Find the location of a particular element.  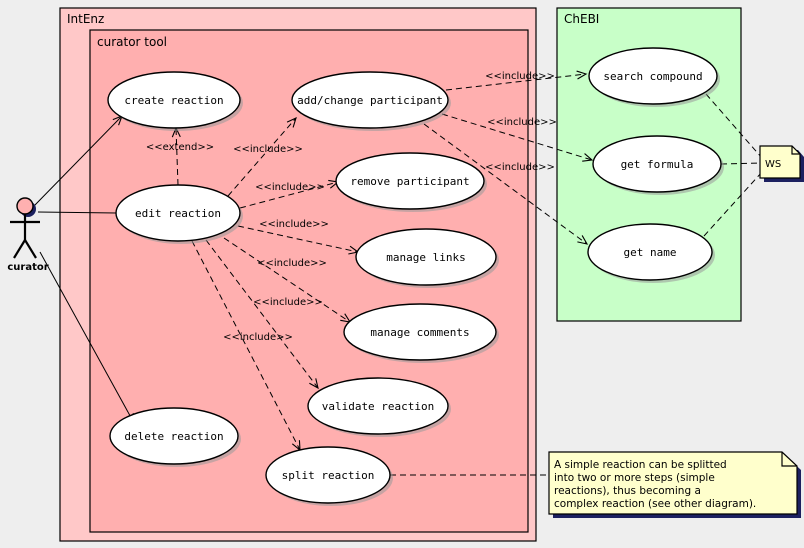

actor-leg-right is located at coordinates (30, 249).